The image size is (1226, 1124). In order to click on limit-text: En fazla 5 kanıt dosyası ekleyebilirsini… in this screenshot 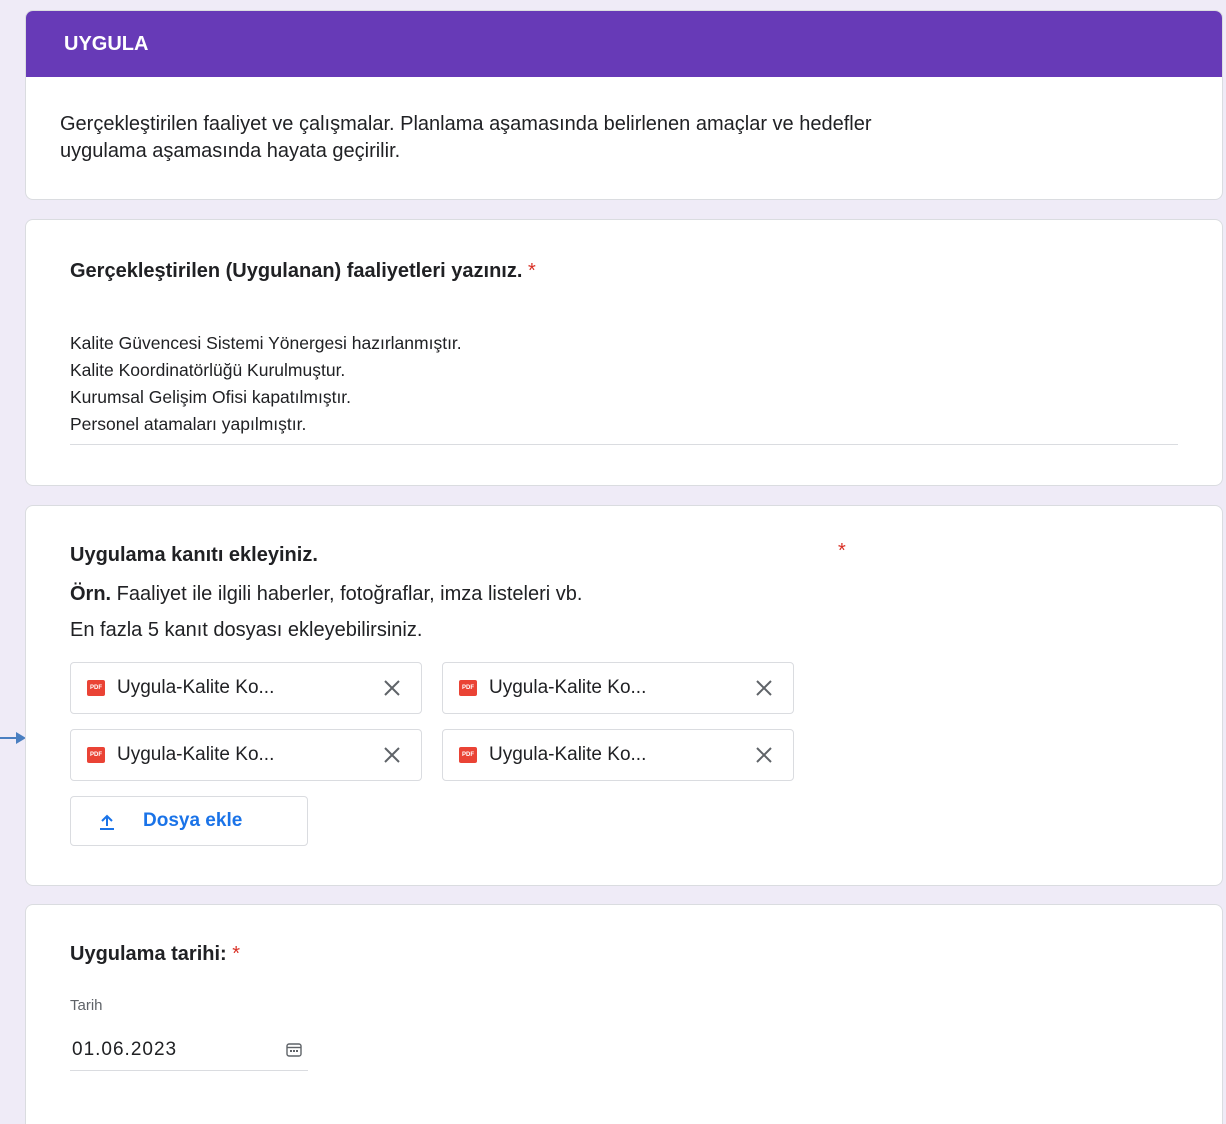, I will do `click(246, 630)`.